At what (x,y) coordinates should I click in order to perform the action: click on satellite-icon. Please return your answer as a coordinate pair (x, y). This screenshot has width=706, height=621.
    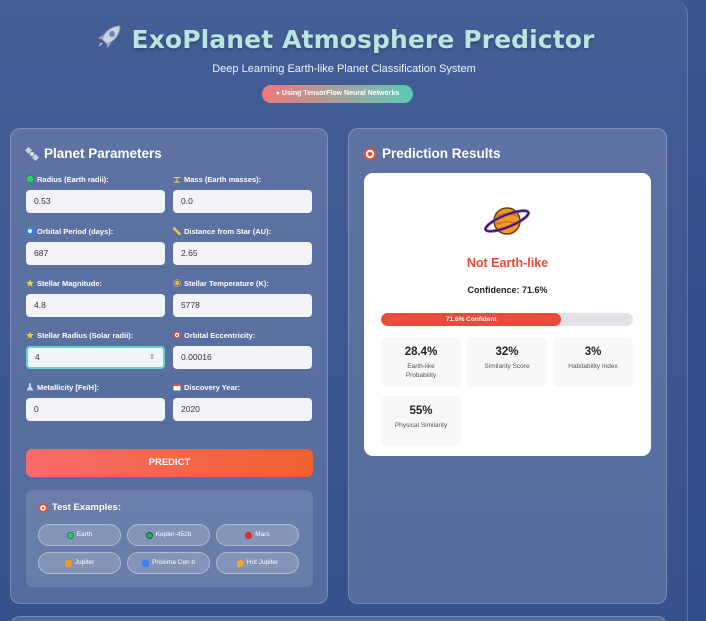
    Looking at the image, I should click on (32, 153).